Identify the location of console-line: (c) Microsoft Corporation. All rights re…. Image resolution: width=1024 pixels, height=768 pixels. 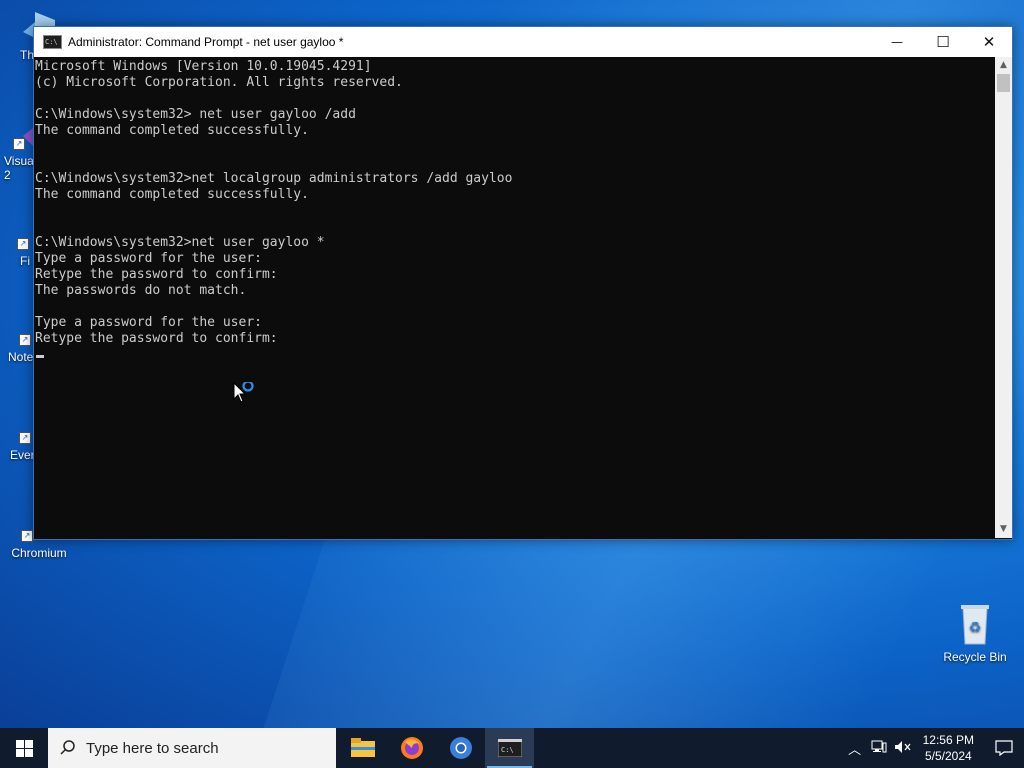
(219, 82).